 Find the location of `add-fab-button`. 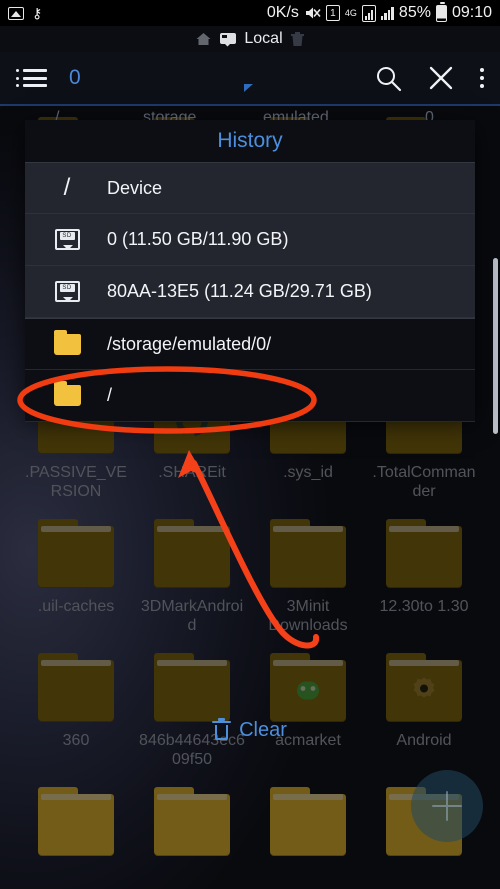

add-fab-button is located at coordinates (447, 806).